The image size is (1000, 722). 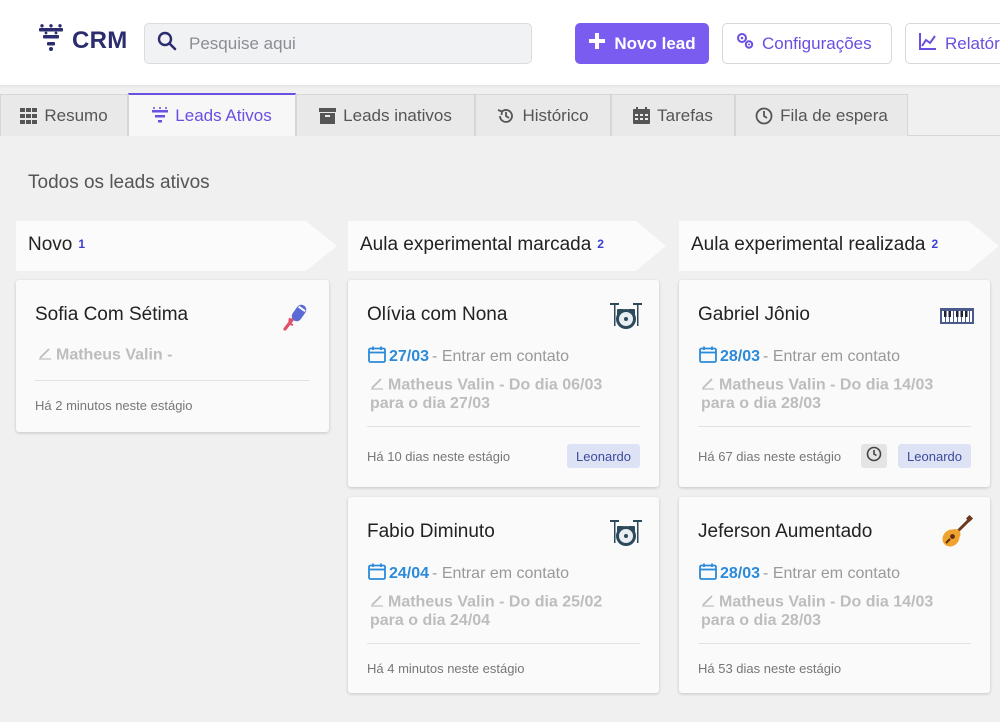 I want to click on lead-author: Matheus Valin -, so click(x=114, y=355).